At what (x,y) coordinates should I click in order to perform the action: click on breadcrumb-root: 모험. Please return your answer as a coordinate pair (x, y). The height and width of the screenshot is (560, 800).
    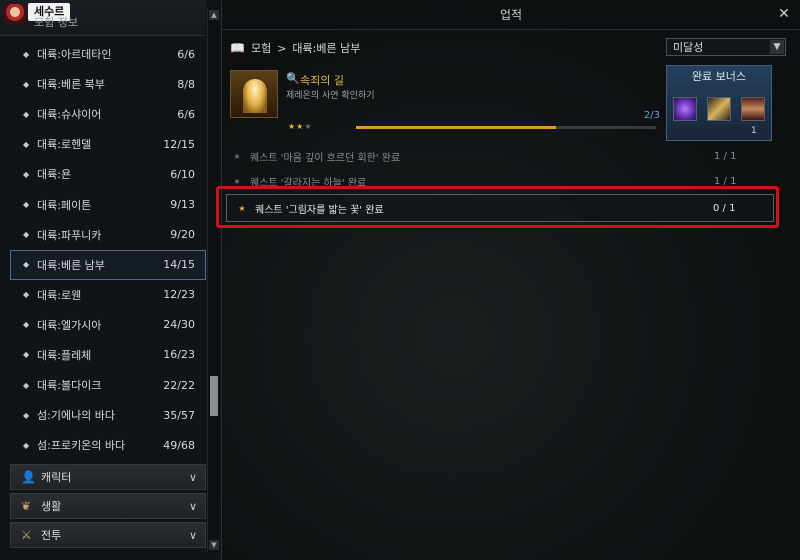
    Looking at the image, I should click on (261, 48).